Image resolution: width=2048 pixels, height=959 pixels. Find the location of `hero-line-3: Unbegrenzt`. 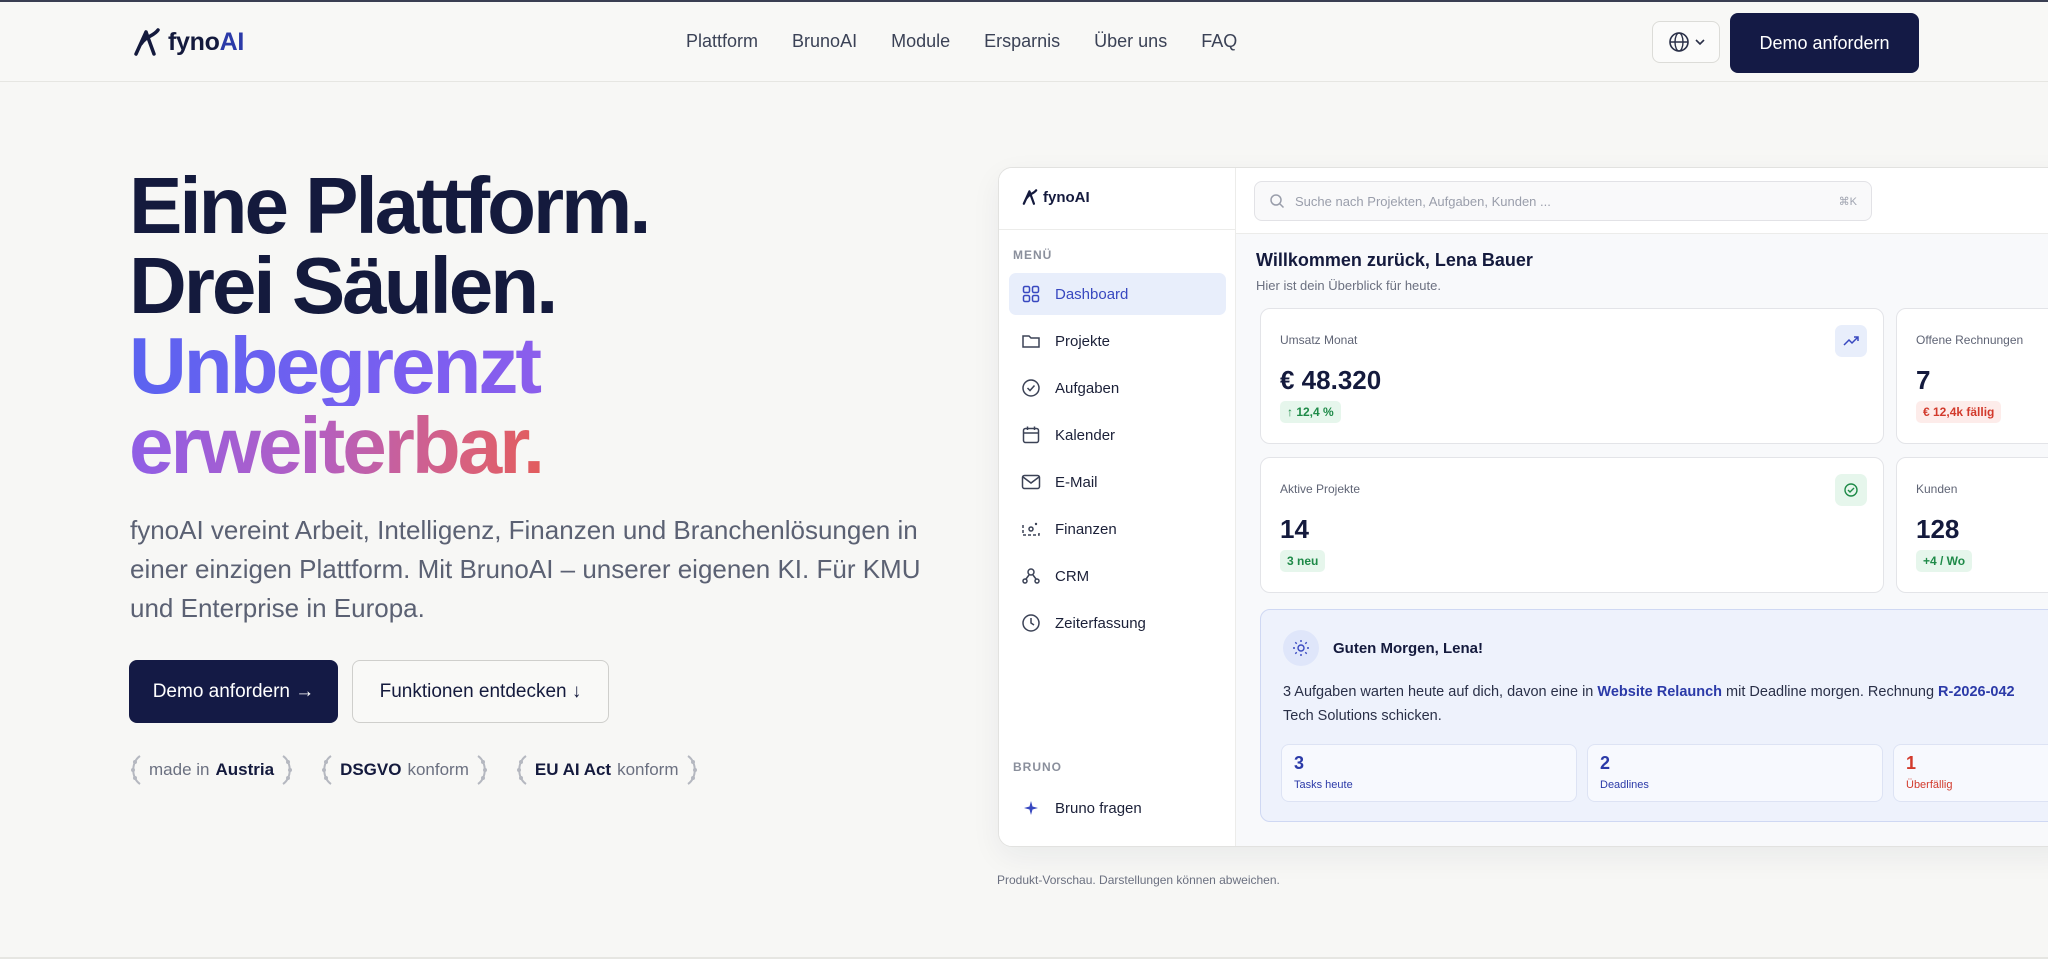

hero-line-3: Unbegrenzt is located at coordinates (389, 366).